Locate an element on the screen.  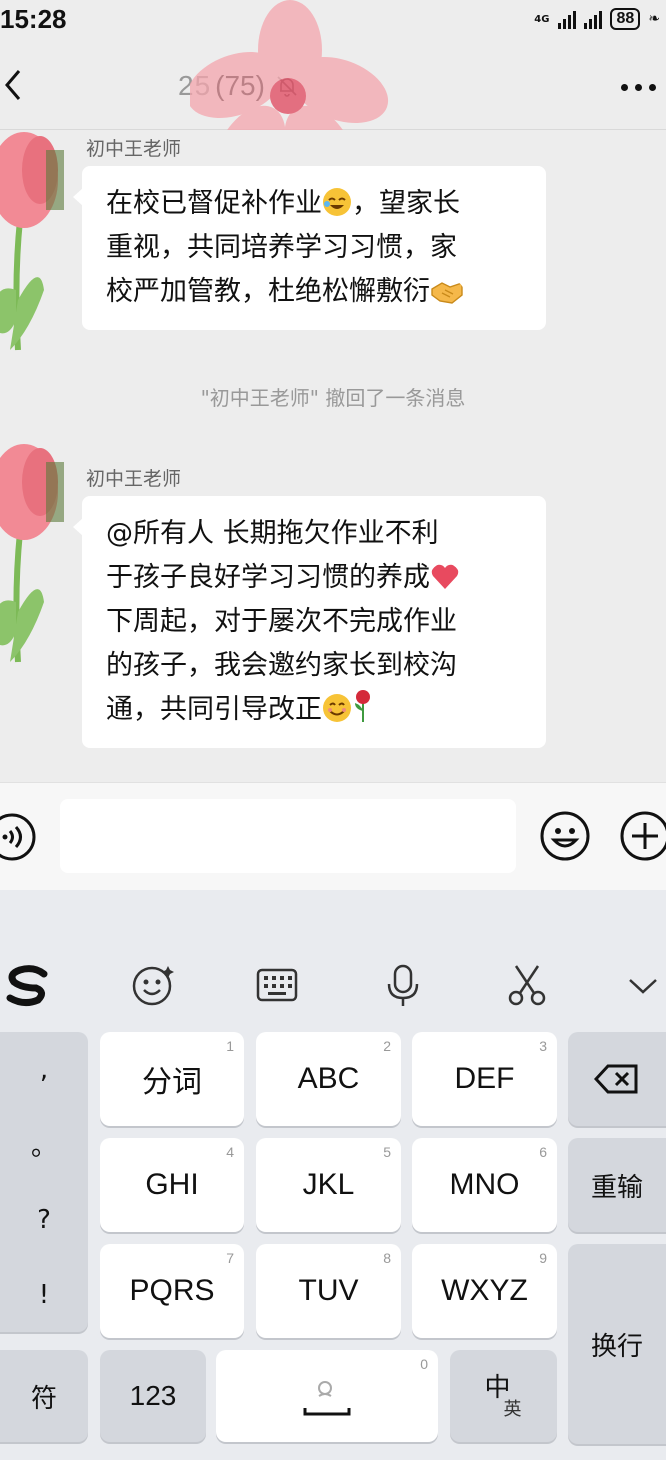
language-switch-key: 中 英 is located at coordinates (503, 1396).